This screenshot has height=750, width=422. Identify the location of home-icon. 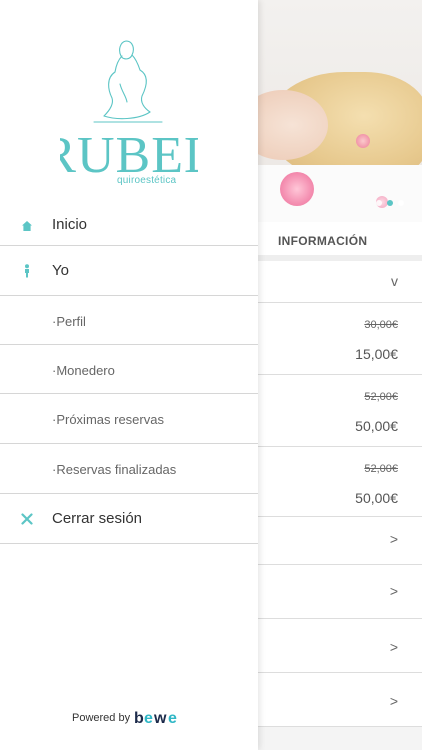
(27, 226).